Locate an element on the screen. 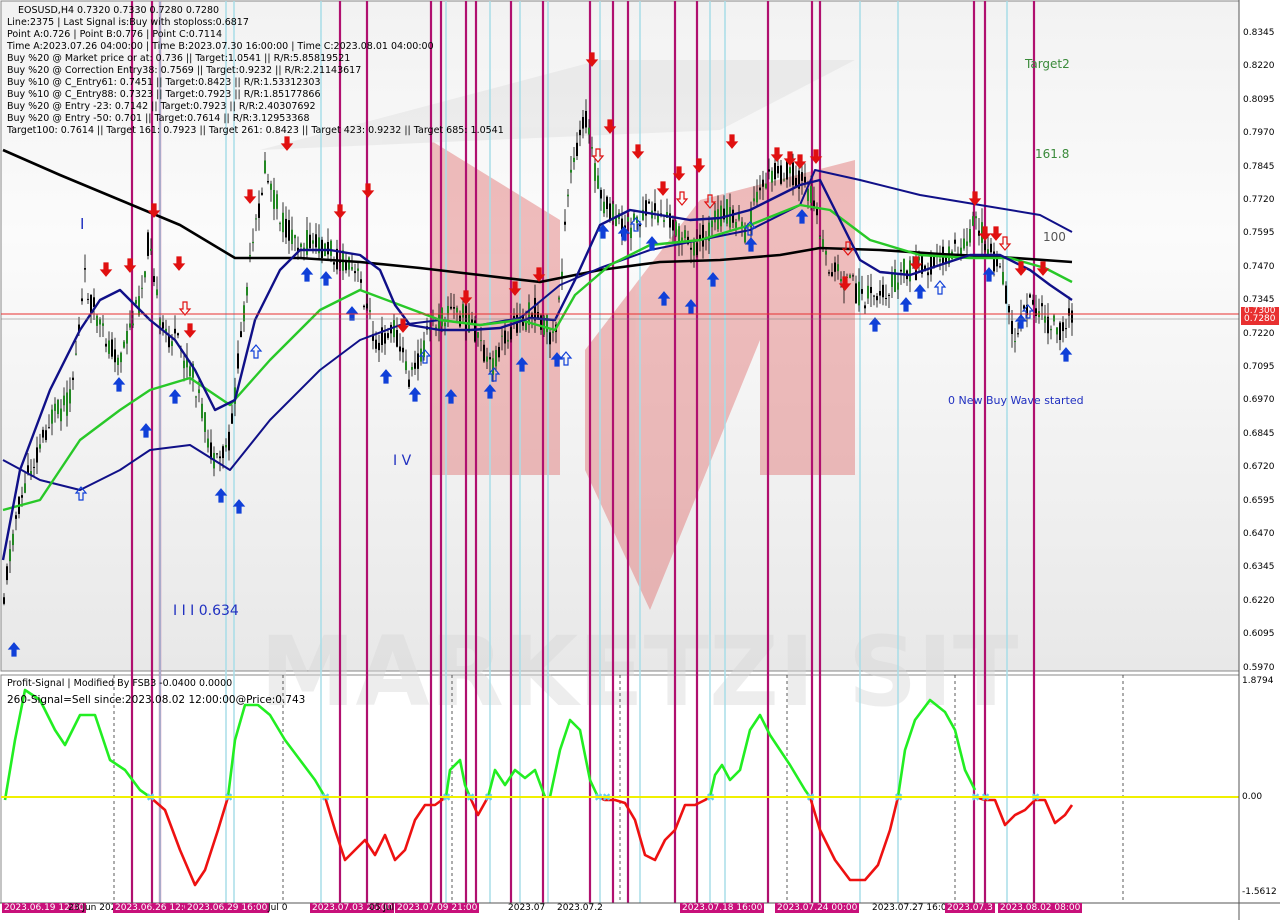 Image resolution: width=1280 pixels, height=920 pixels. price-tick: 0.7720 is located at coordinates (1259, 200).